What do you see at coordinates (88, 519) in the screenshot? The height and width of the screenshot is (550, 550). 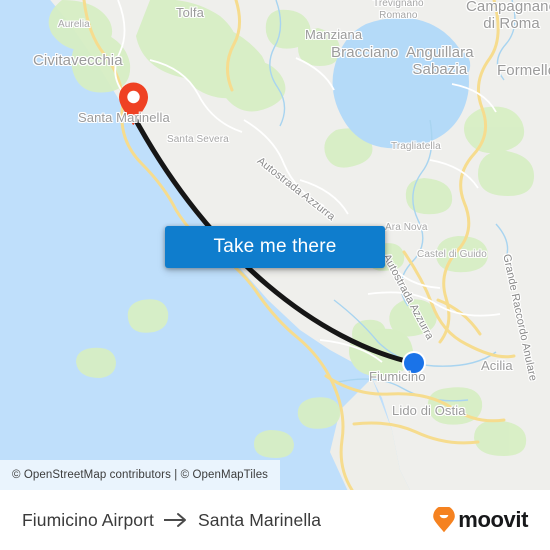 I see `origin-label: Fiumicino Airport` at bounding box center [88, 519].